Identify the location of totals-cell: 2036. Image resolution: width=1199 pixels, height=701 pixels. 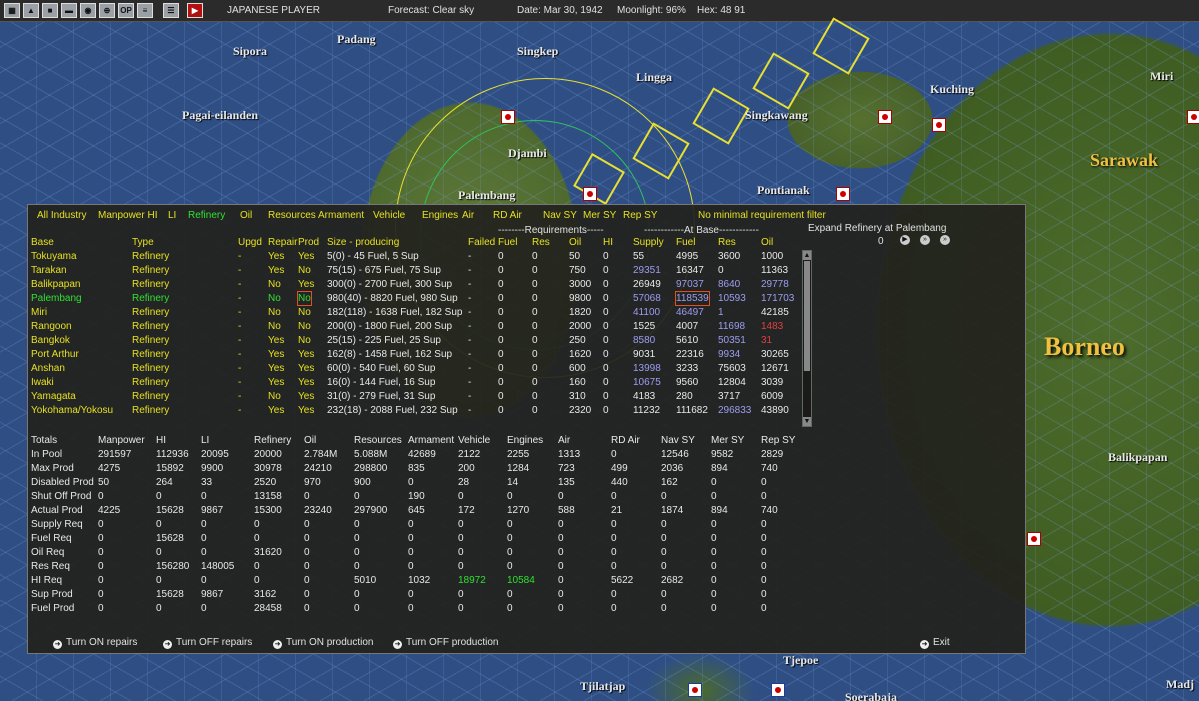
(672, 468).